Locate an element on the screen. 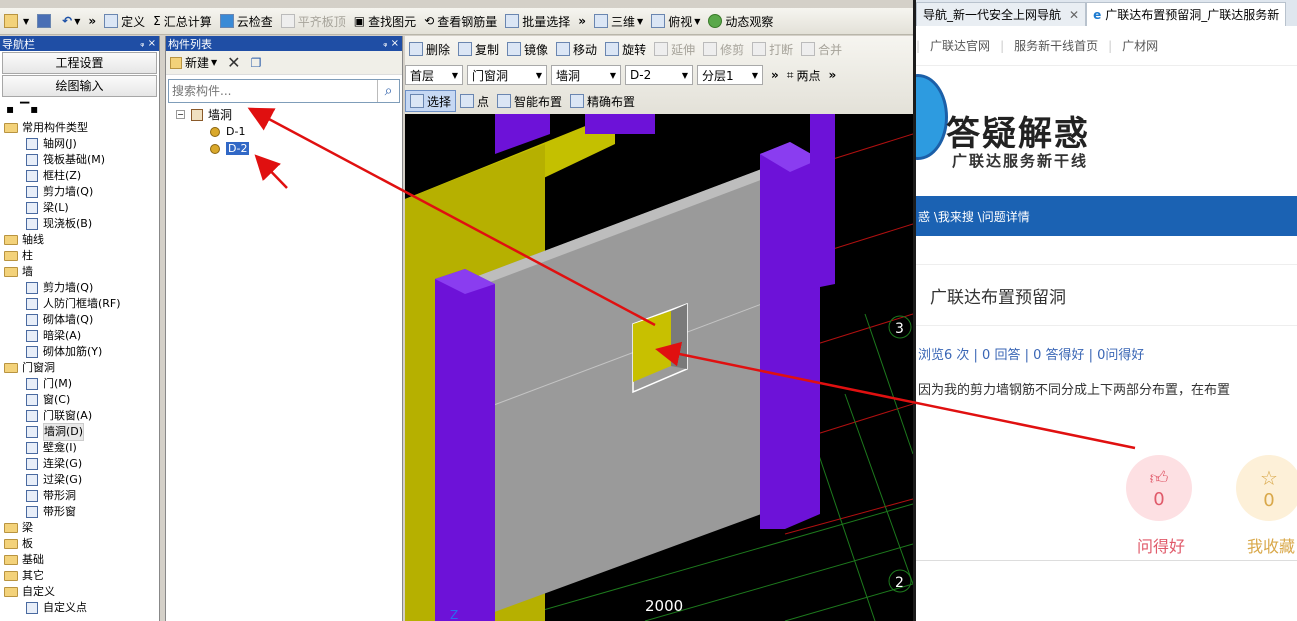 The width and height of the screenshot is (1297, 621). tree-item: 暗梁(A) is located at coordinates (79, 336).